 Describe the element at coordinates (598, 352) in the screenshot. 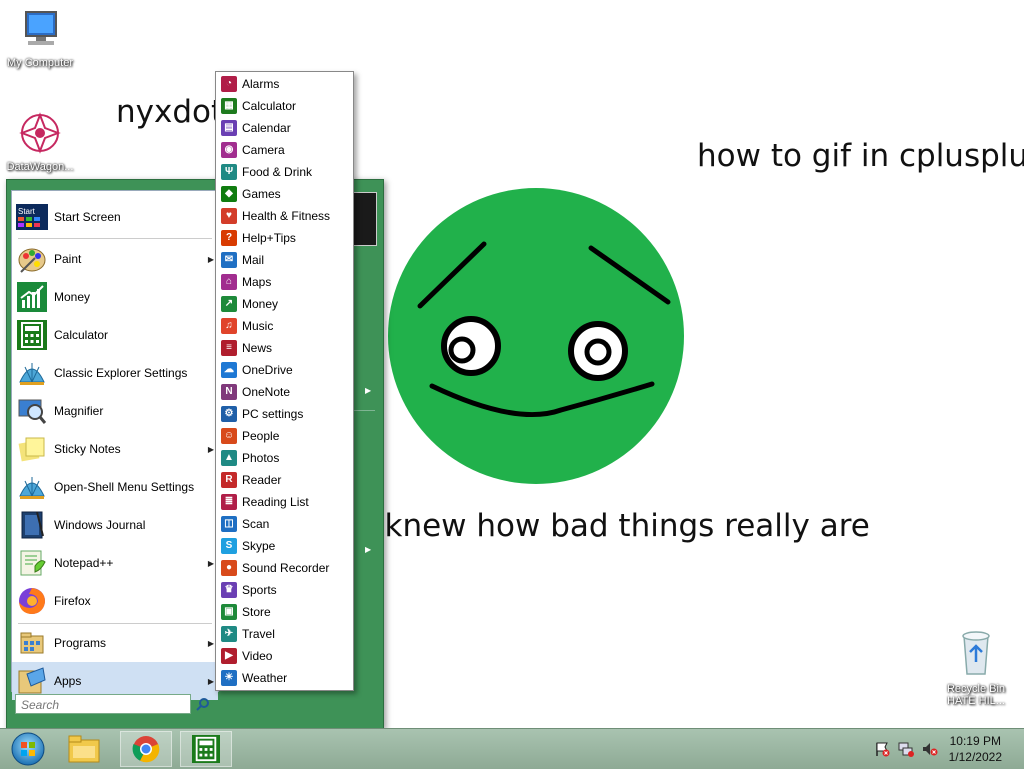

I see `right-pupil` at that location.